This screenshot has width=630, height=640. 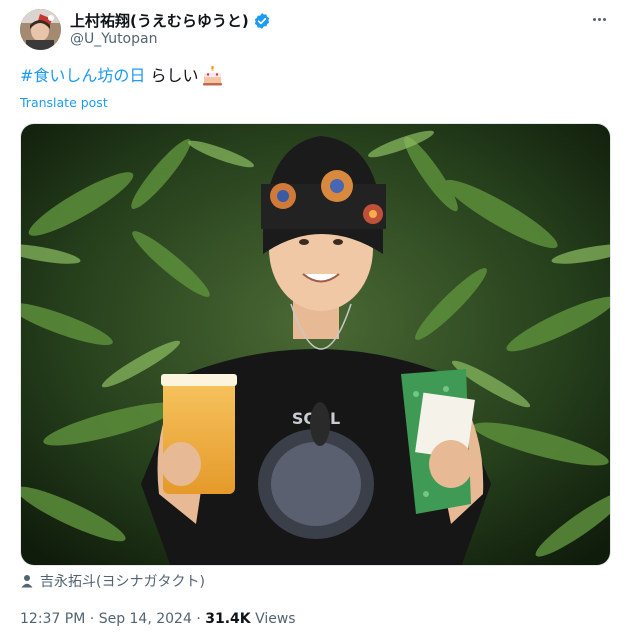 What do you see at coordinates (40, 29) in the screenshot?
I see `avatar` at bounding box center [40, 29].